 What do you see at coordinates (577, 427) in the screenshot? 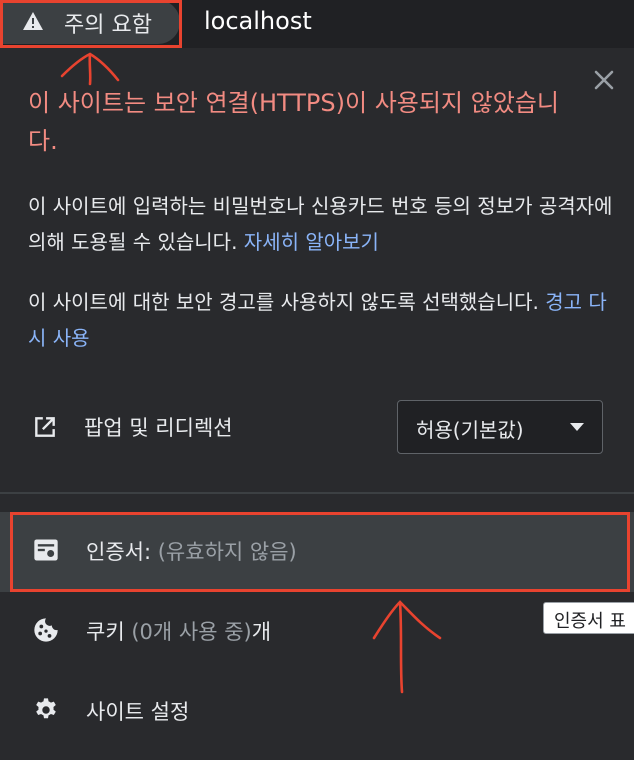
I see `chevron-down-icon` at bounding box center [577, 427].